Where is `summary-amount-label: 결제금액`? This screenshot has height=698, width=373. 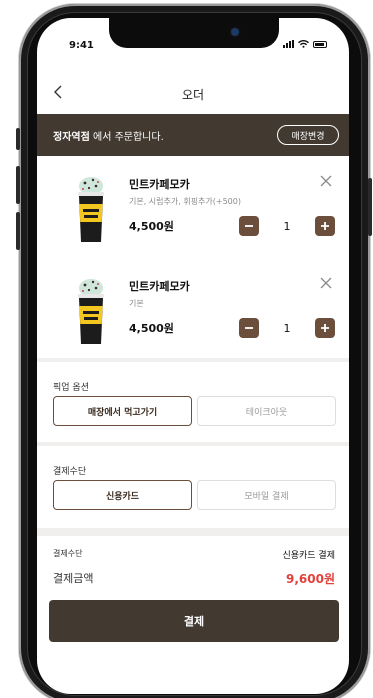 summary-amount-label: 결제금액 is located at coordinates (73, 578).